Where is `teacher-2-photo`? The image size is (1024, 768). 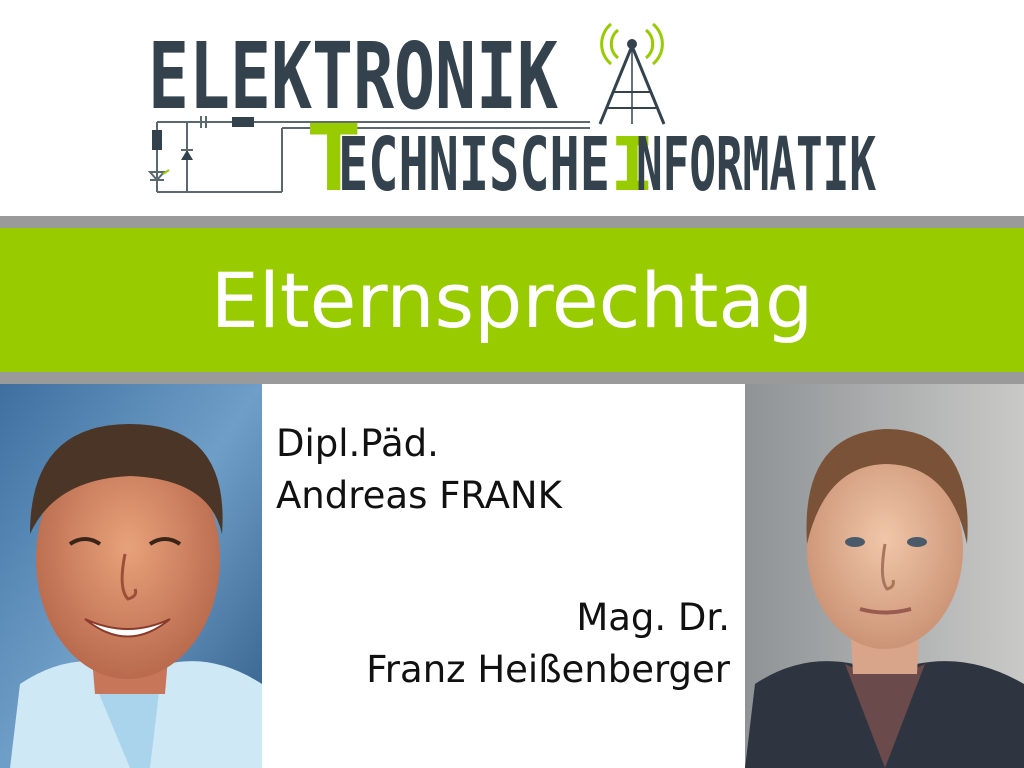
teacher-2-photo is located at coordinates (884, 576).